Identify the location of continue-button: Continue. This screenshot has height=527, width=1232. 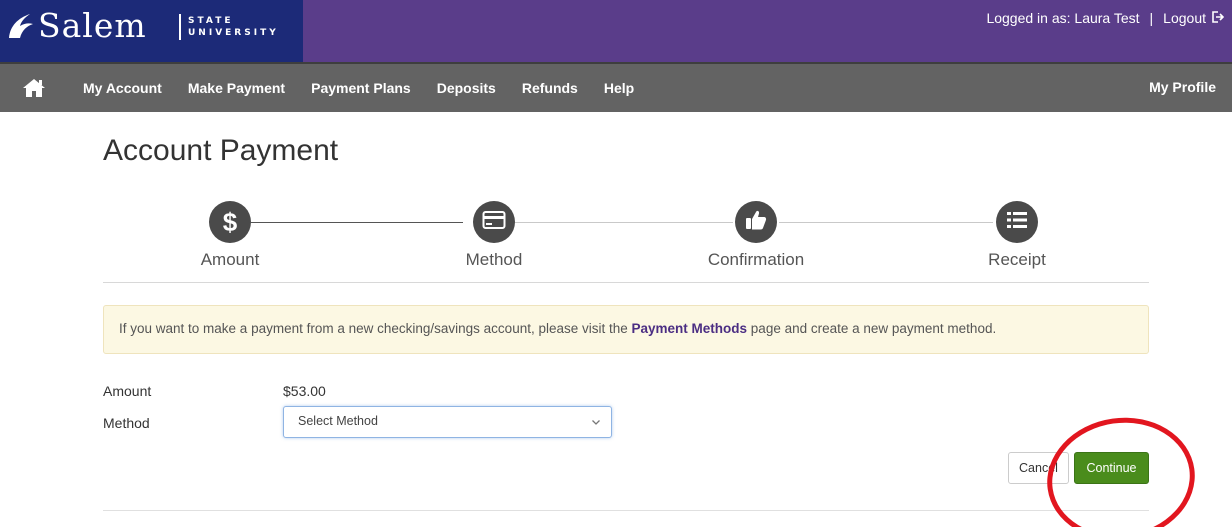
(1111, 468).